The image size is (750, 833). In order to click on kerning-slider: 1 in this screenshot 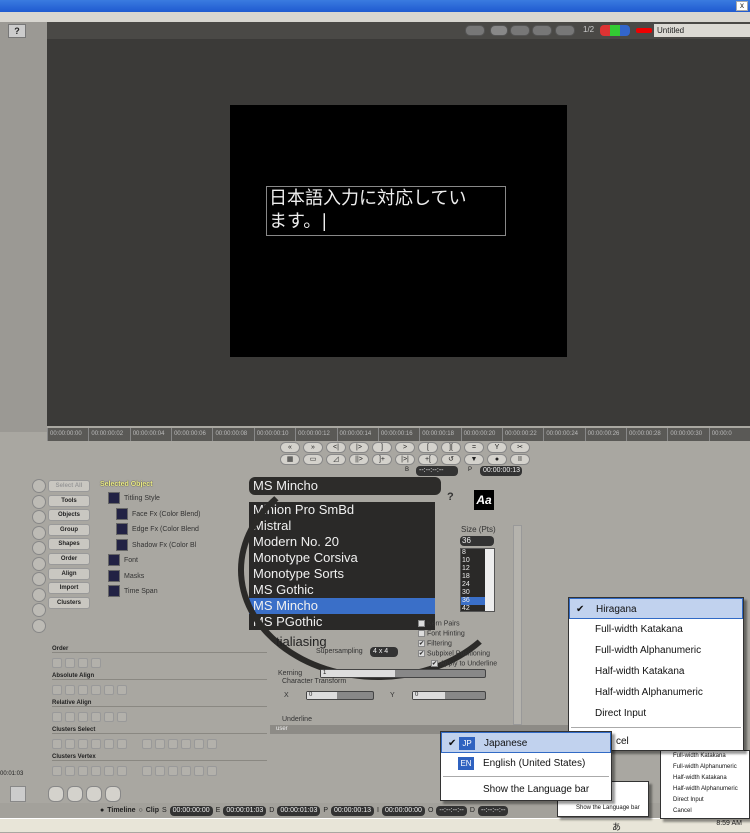, I will do `click(403, 673)`.